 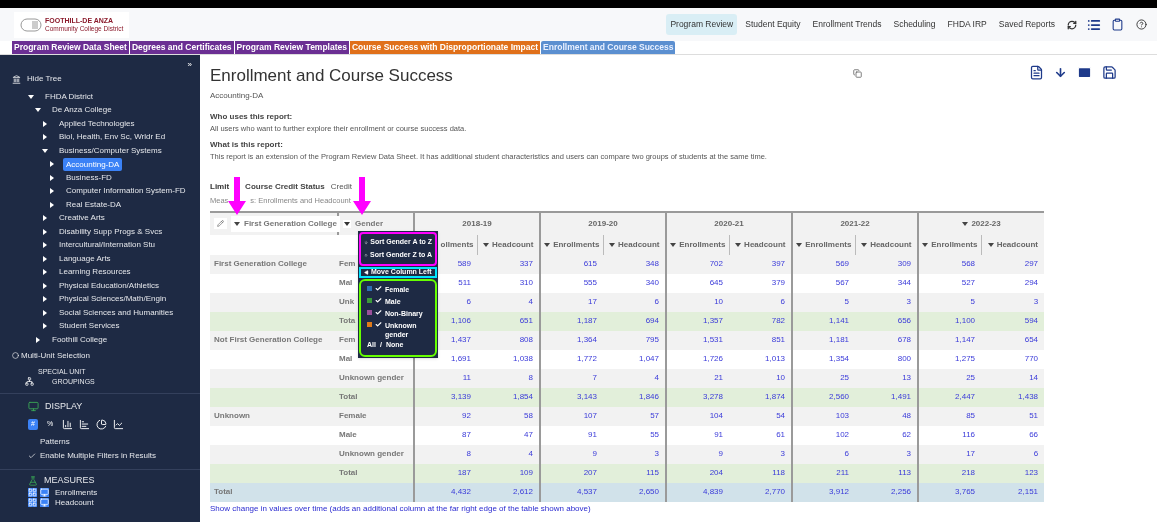 What do you see at coordinates (965, 339) in the screenshot?
I see `value-cell: 1,147` at bounding box center [965, 339].